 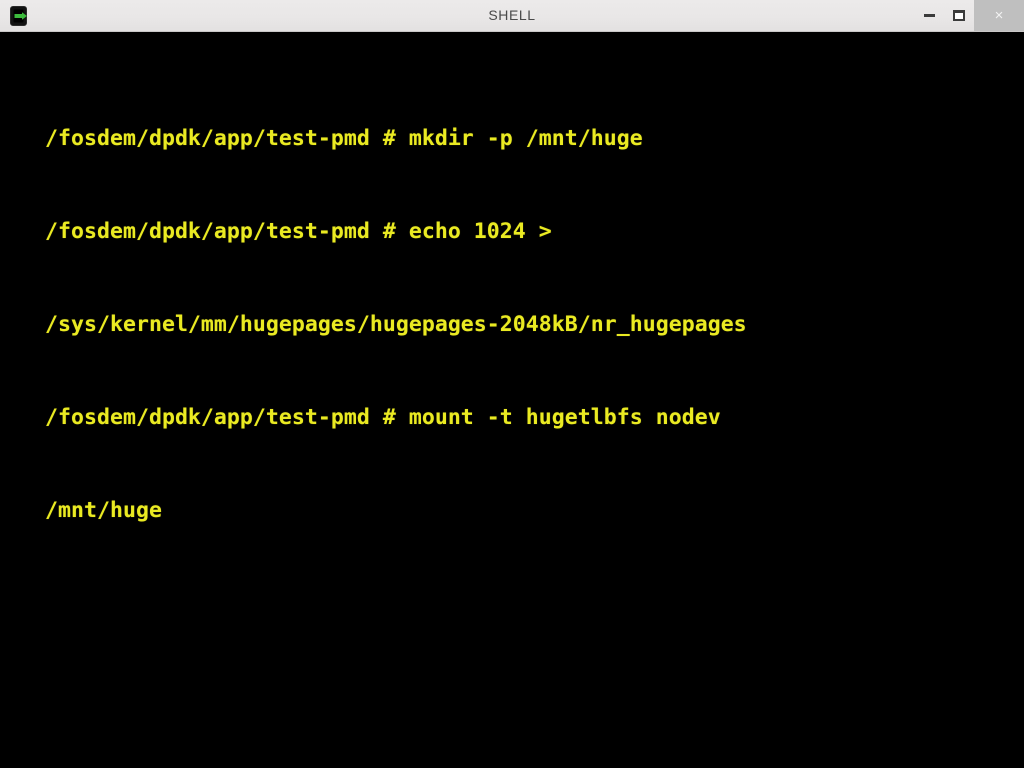 I want to click on terminal-line: /mnt/huge, so click(x=103, y=510).